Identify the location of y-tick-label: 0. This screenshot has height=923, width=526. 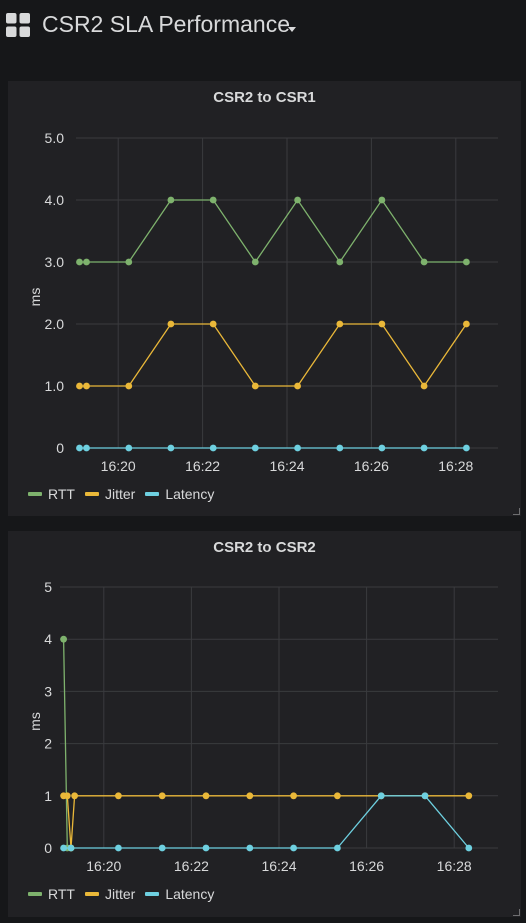
(60, 448).